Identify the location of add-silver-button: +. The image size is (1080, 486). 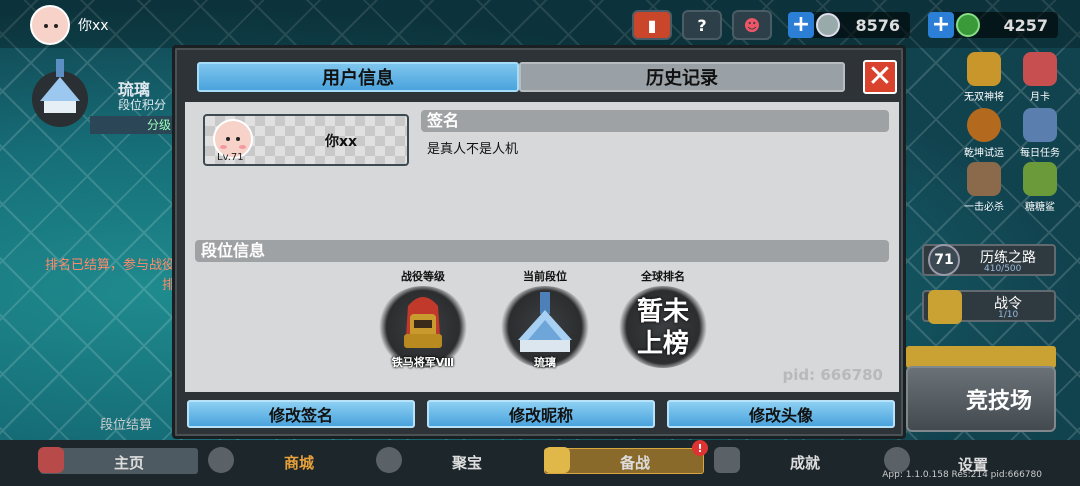
(801, 25).